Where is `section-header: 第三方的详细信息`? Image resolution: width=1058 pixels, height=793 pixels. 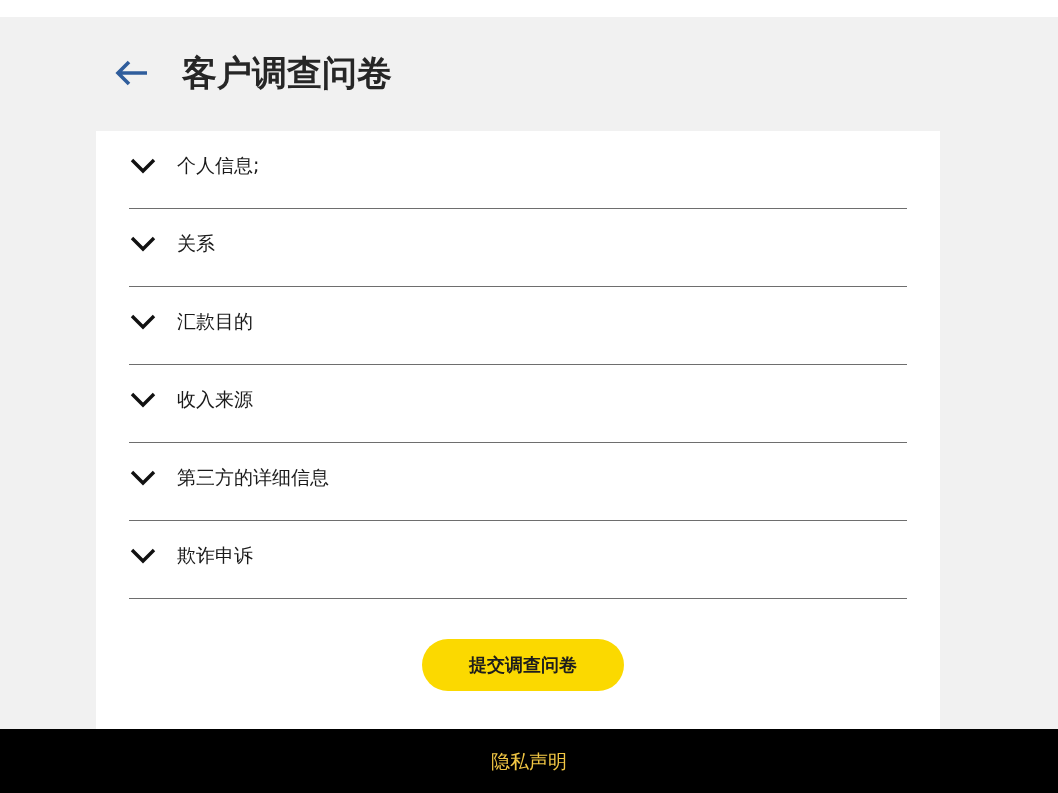 section-header: 第三方的详细信息 is located at coordinates (518, 481).